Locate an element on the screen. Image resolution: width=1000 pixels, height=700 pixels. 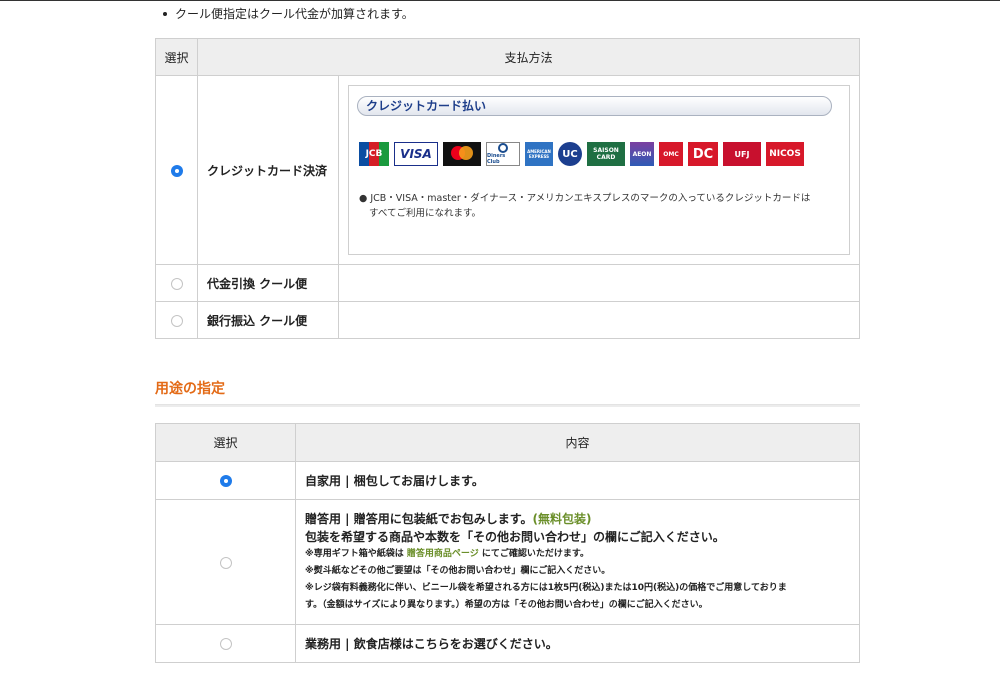
usage-col-content: 内容 is located at coordinates (577, 442).